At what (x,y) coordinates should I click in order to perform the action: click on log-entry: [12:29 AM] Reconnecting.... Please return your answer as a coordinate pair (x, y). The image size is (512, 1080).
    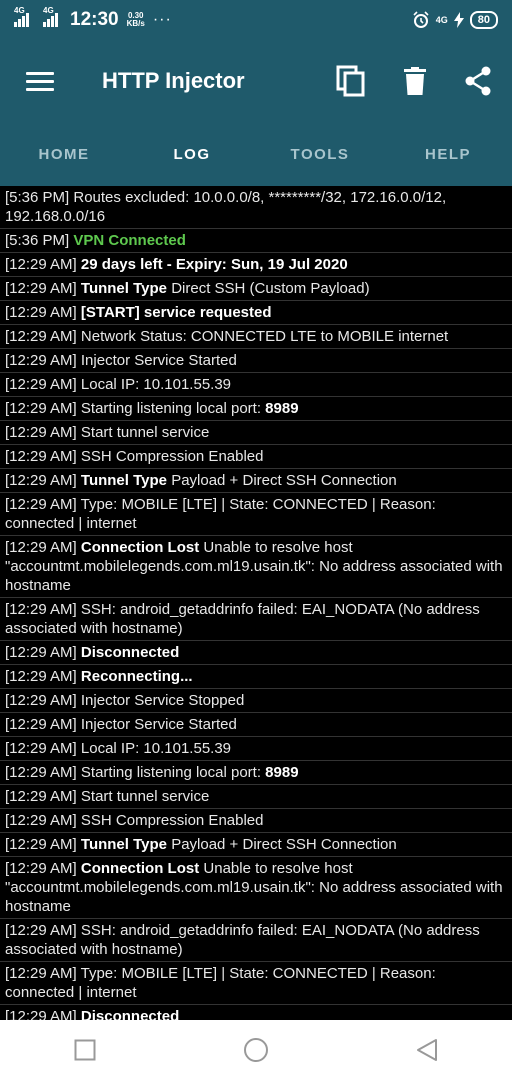
    Looking at the image, I should click on (256, 677).